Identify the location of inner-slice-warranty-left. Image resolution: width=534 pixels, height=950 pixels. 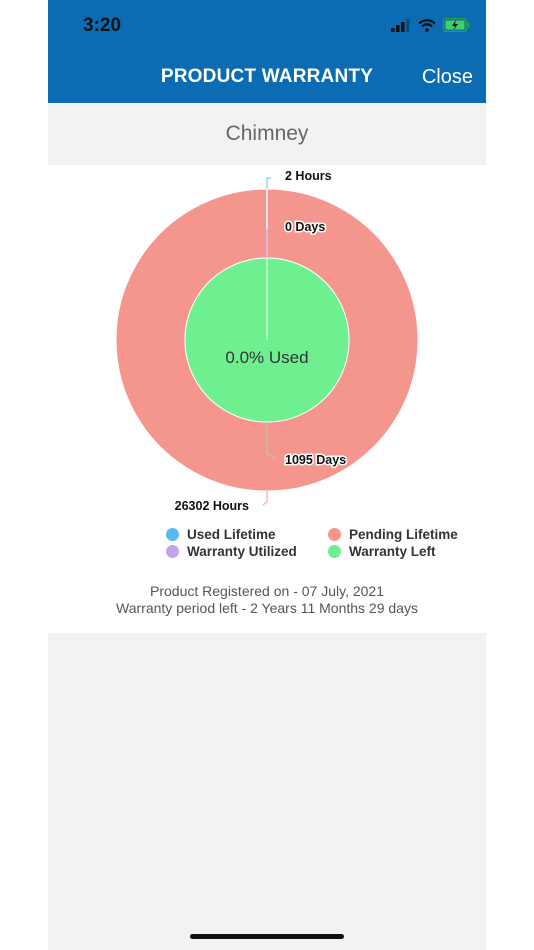
(267, 340).